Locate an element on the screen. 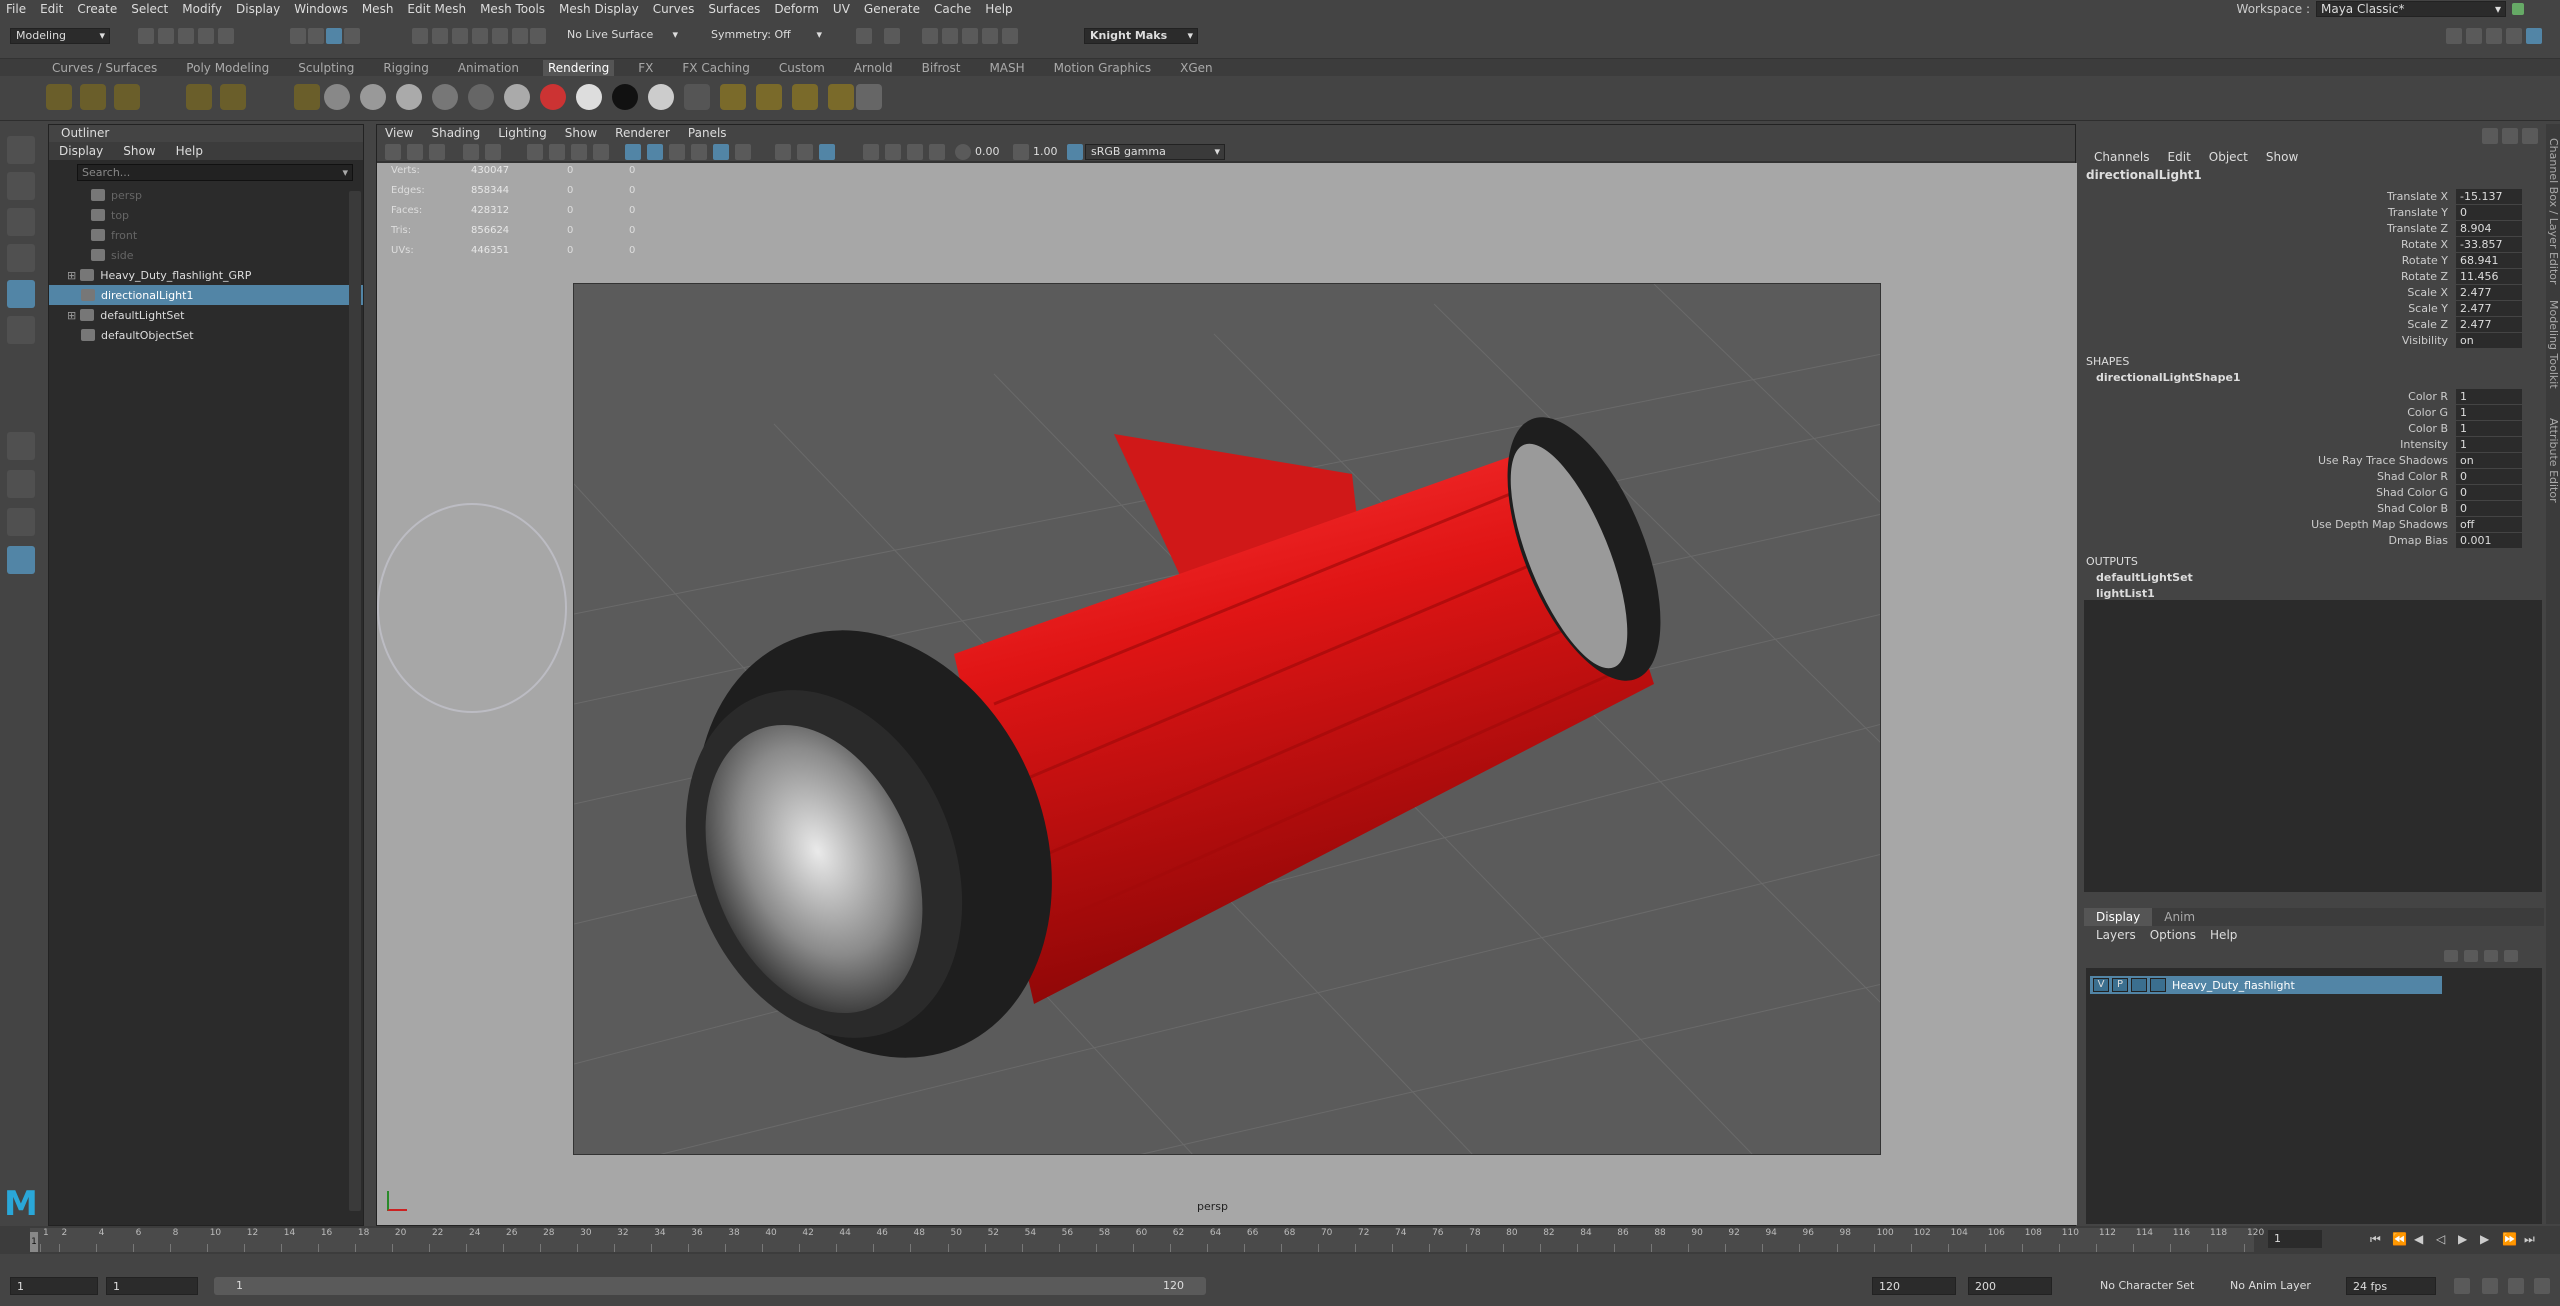 The image size is (2560, 1306). viewport-menu-panels: Panels is located at coordinates (707, 133).